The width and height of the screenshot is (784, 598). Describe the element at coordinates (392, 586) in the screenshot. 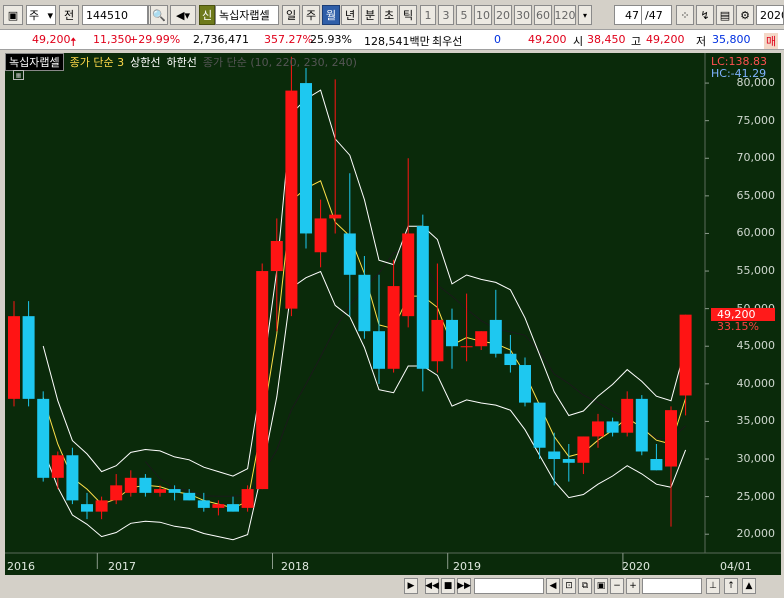

I see `chart-scroll-bar: ▶ ◀◀ ■ ▶▶ ◀ ⊡ ⧉ ▣ − + ⊥ ↑ ▲` at that location.